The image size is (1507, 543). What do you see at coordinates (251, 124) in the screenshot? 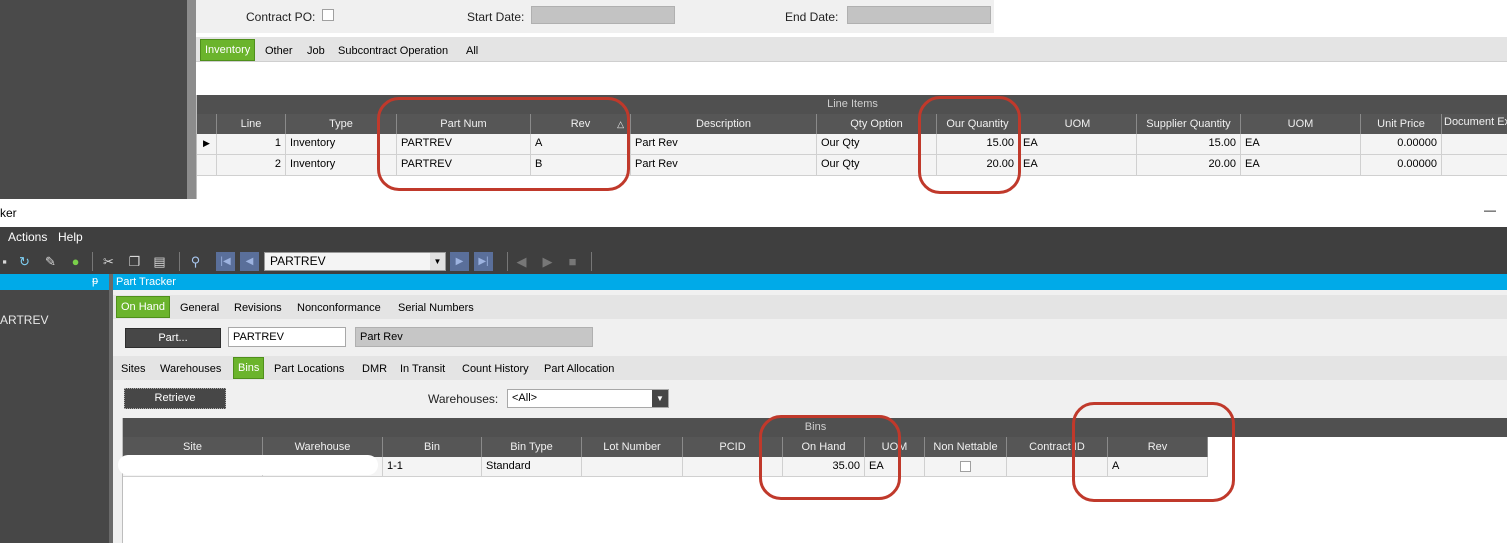
I see `col-line: Line` at bounding box center [251, 124].